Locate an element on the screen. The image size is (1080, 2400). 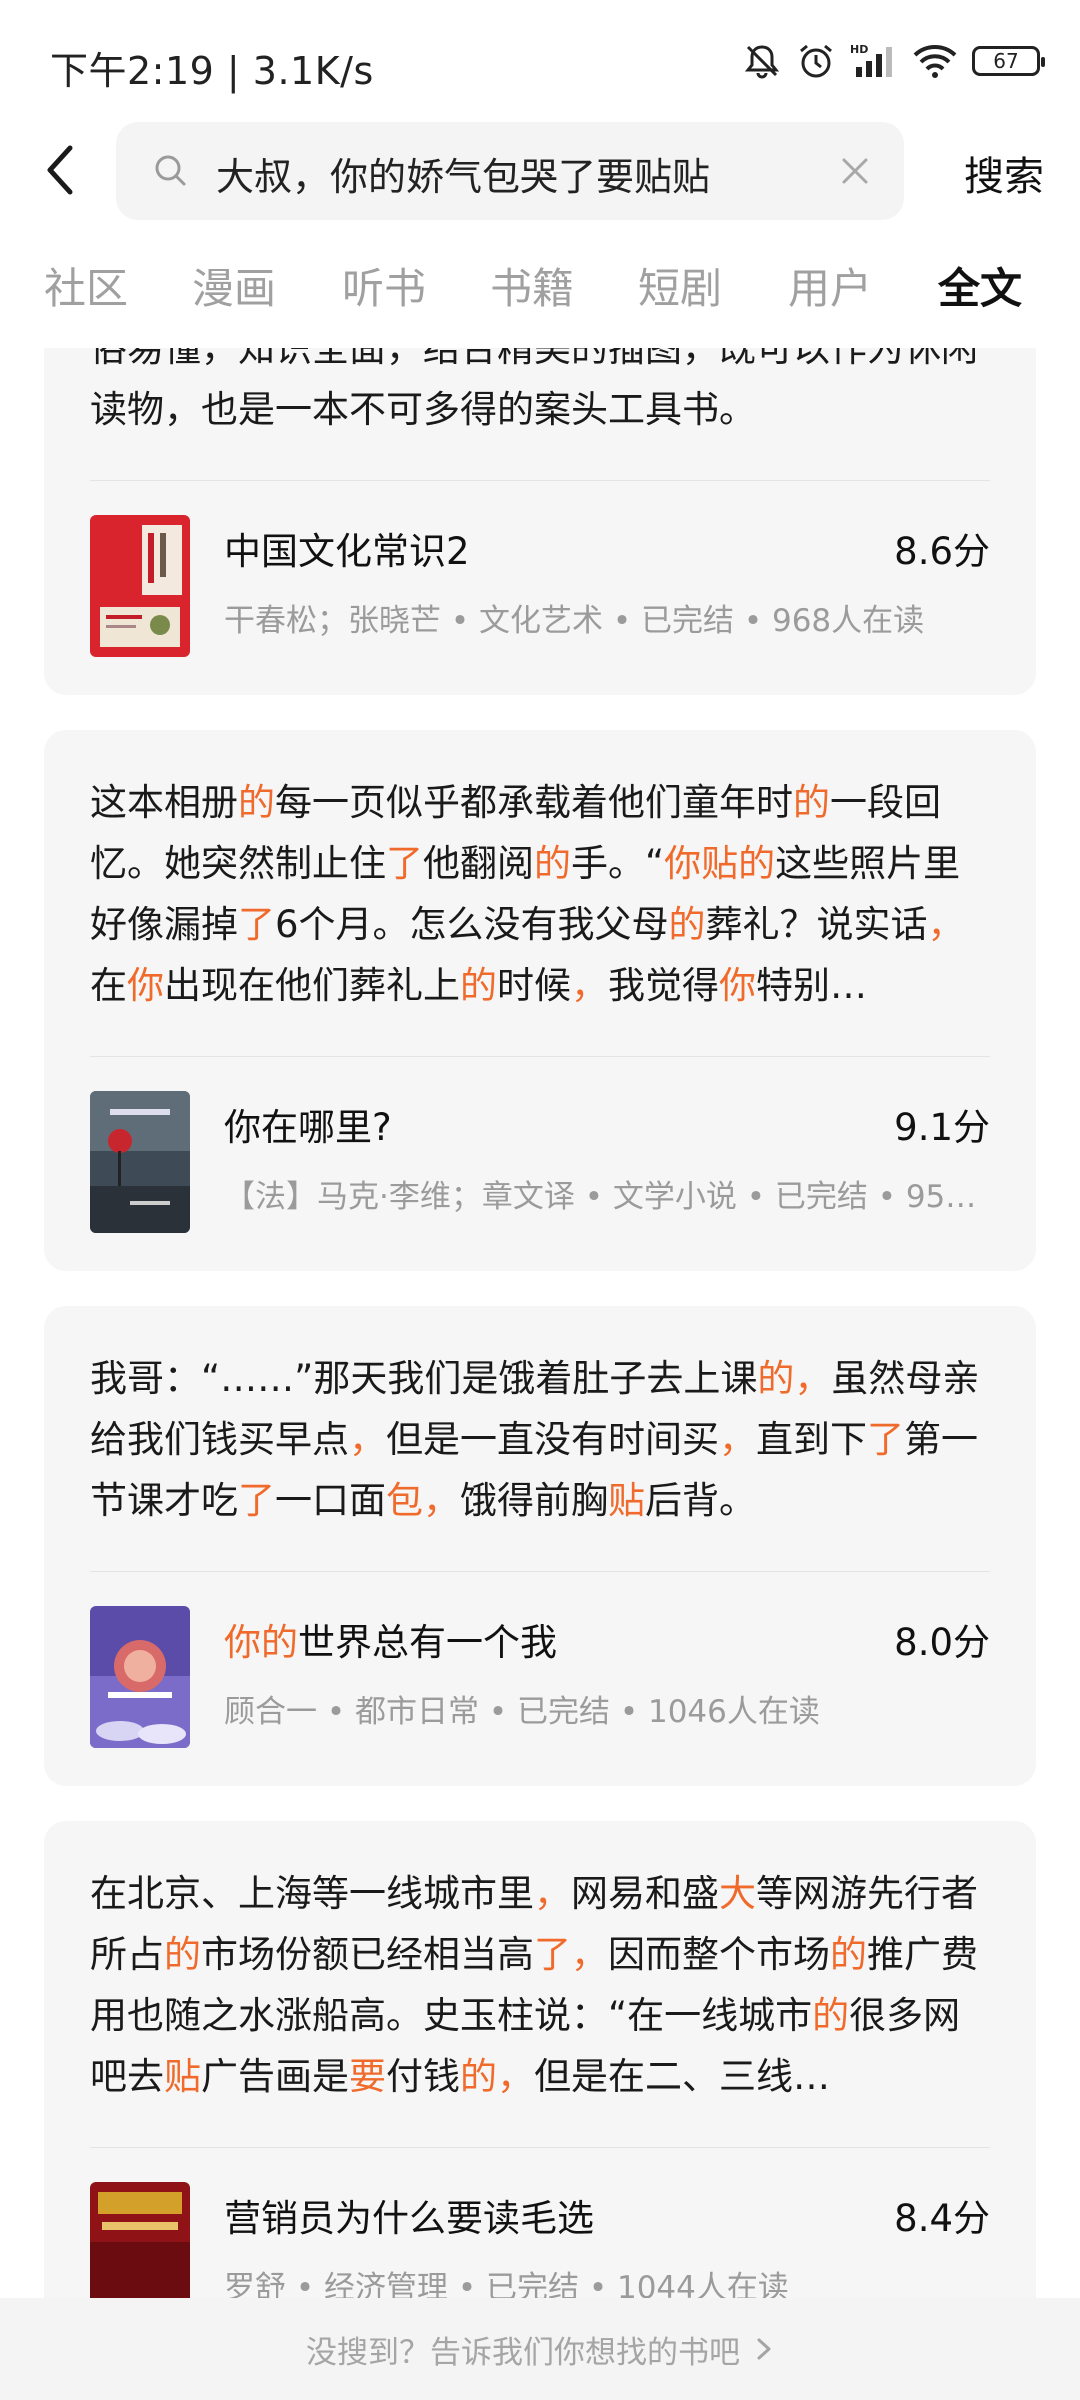
tab-short-drama: 短剧 is located at coordinates (680, 285).